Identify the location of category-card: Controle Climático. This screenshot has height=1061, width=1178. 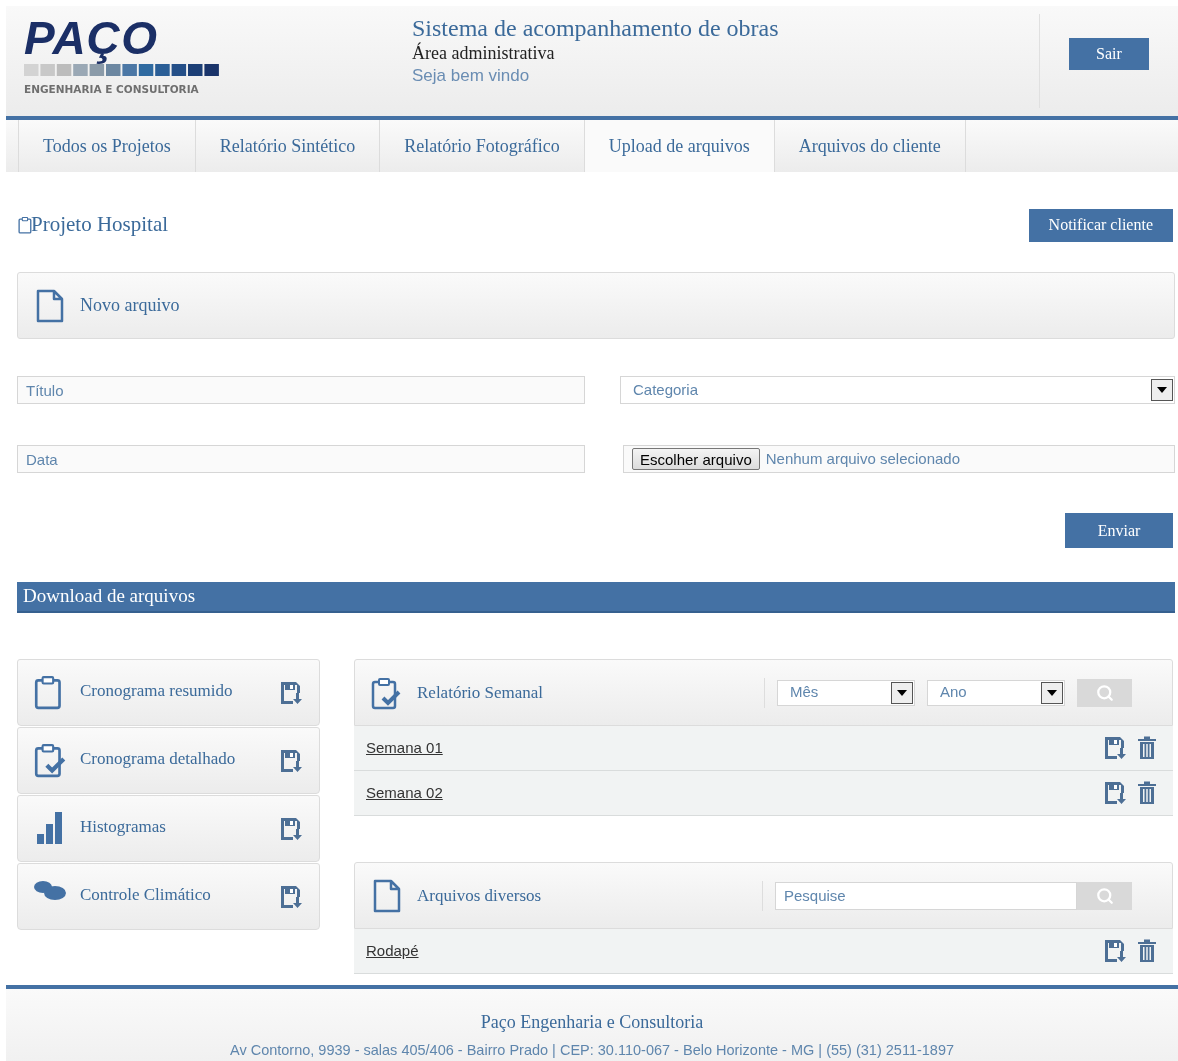
(168, 896).